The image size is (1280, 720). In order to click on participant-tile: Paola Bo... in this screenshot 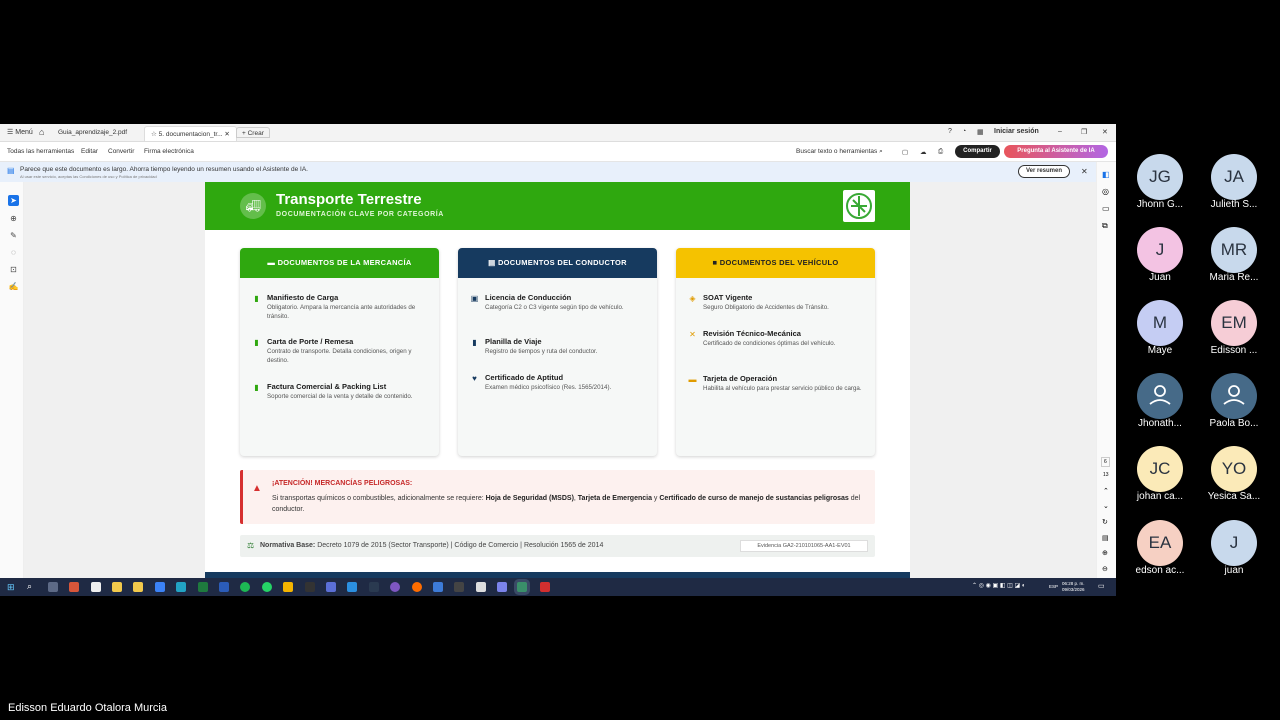, I will do `click(1234, 405)`.